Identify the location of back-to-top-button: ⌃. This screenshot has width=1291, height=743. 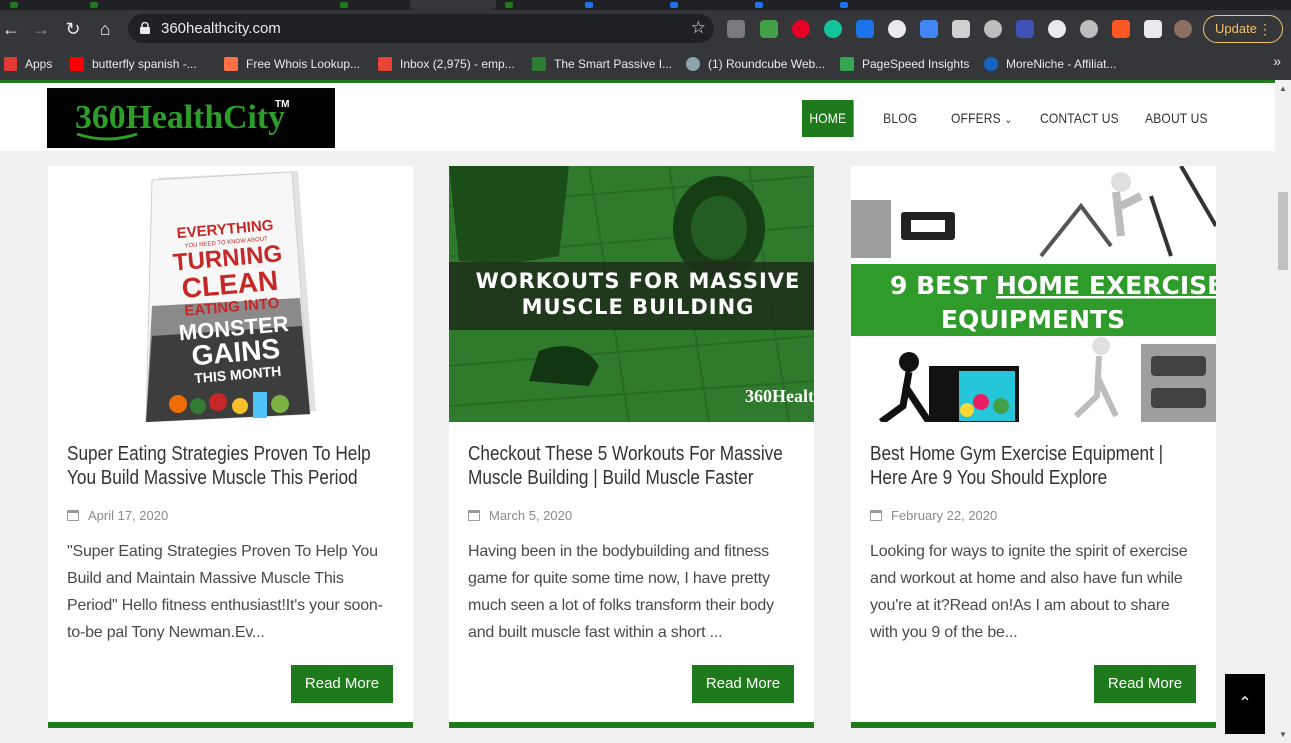
(1245, 704).